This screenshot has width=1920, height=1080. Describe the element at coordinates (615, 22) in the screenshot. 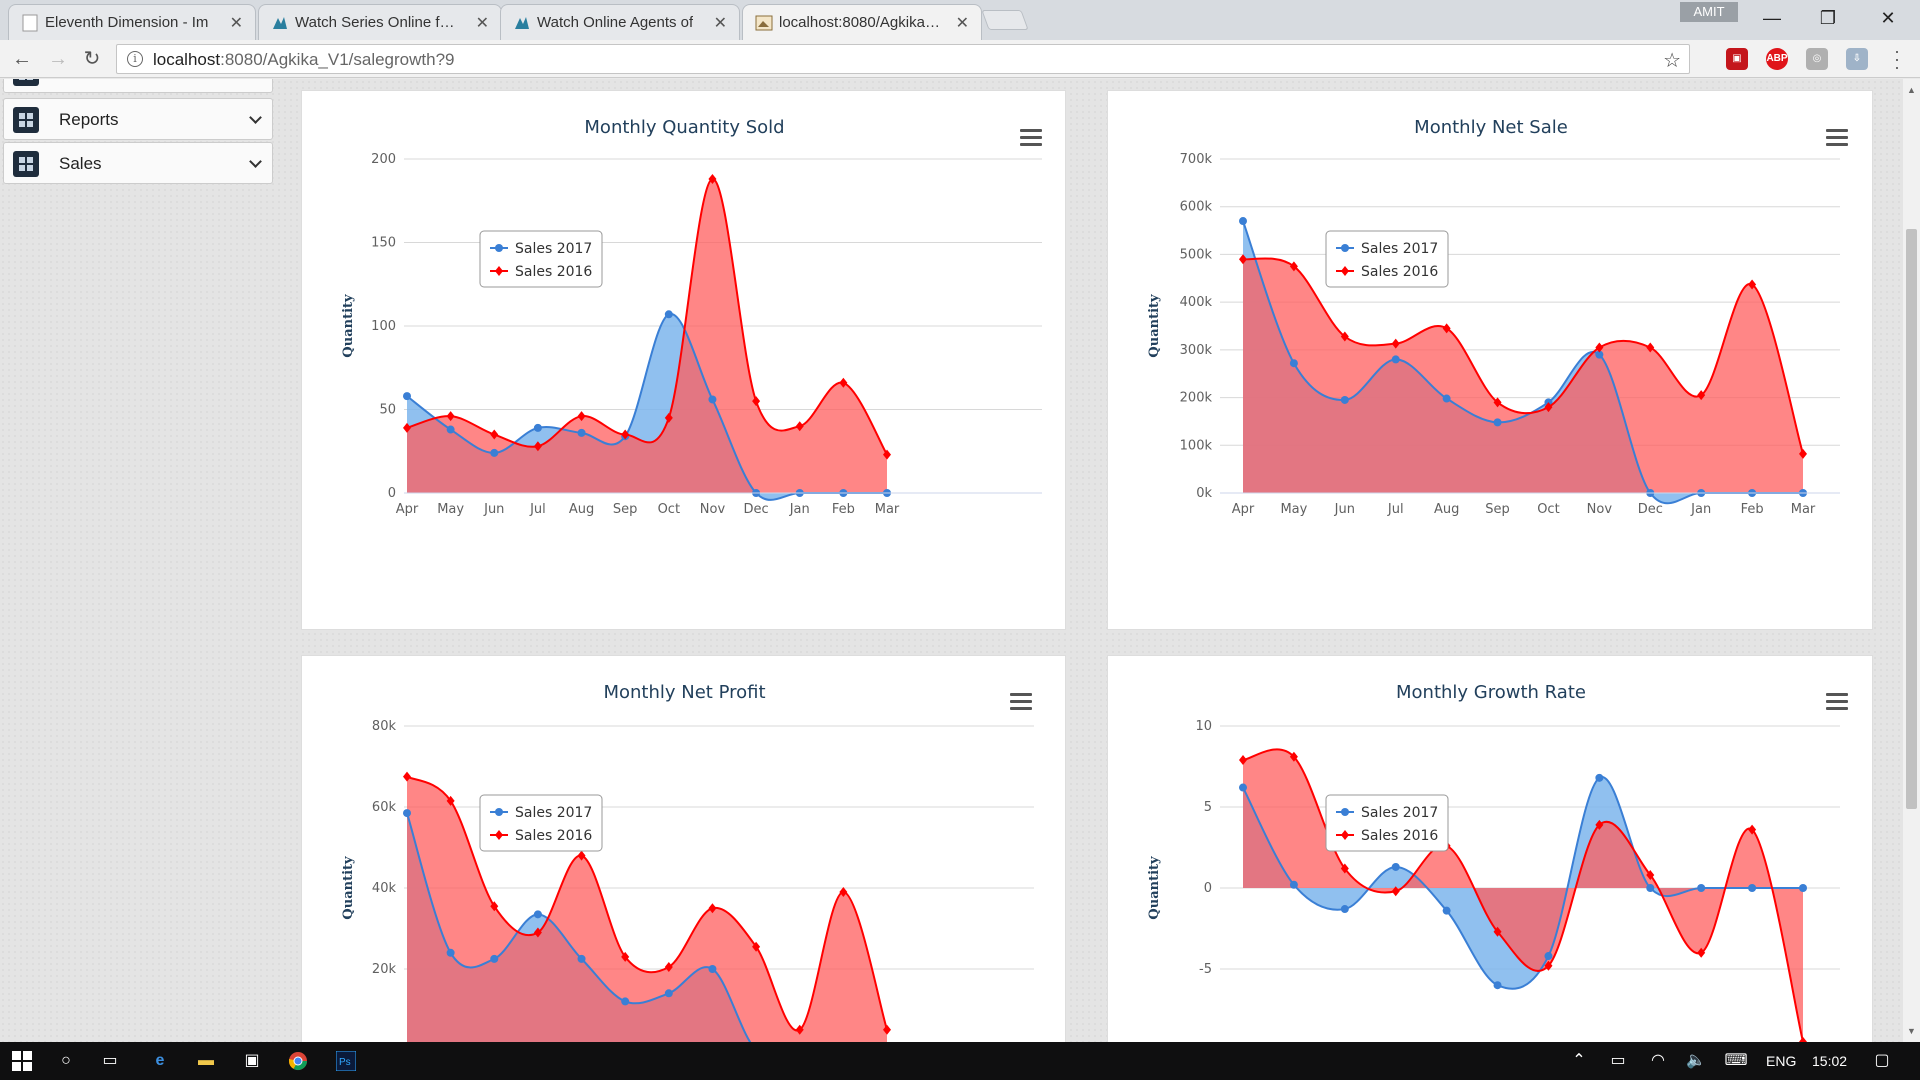

I see `tab-title: Watch Online Agents of` at that location.